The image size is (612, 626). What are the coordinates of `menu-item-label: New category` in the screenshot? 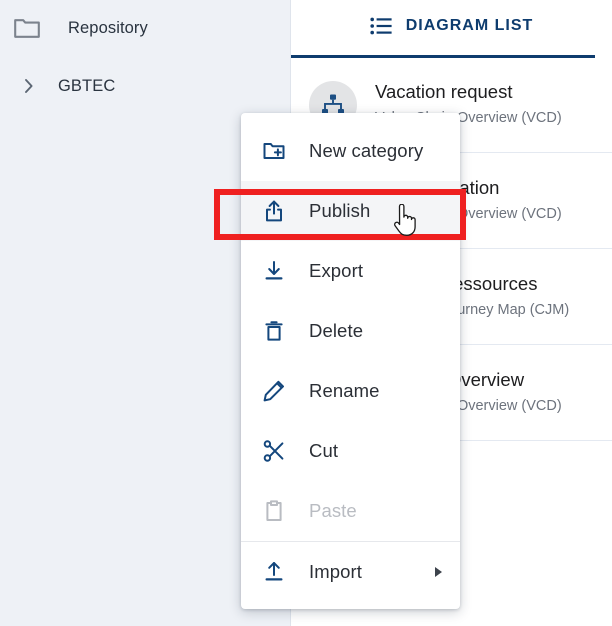 It's located at (366, 150).